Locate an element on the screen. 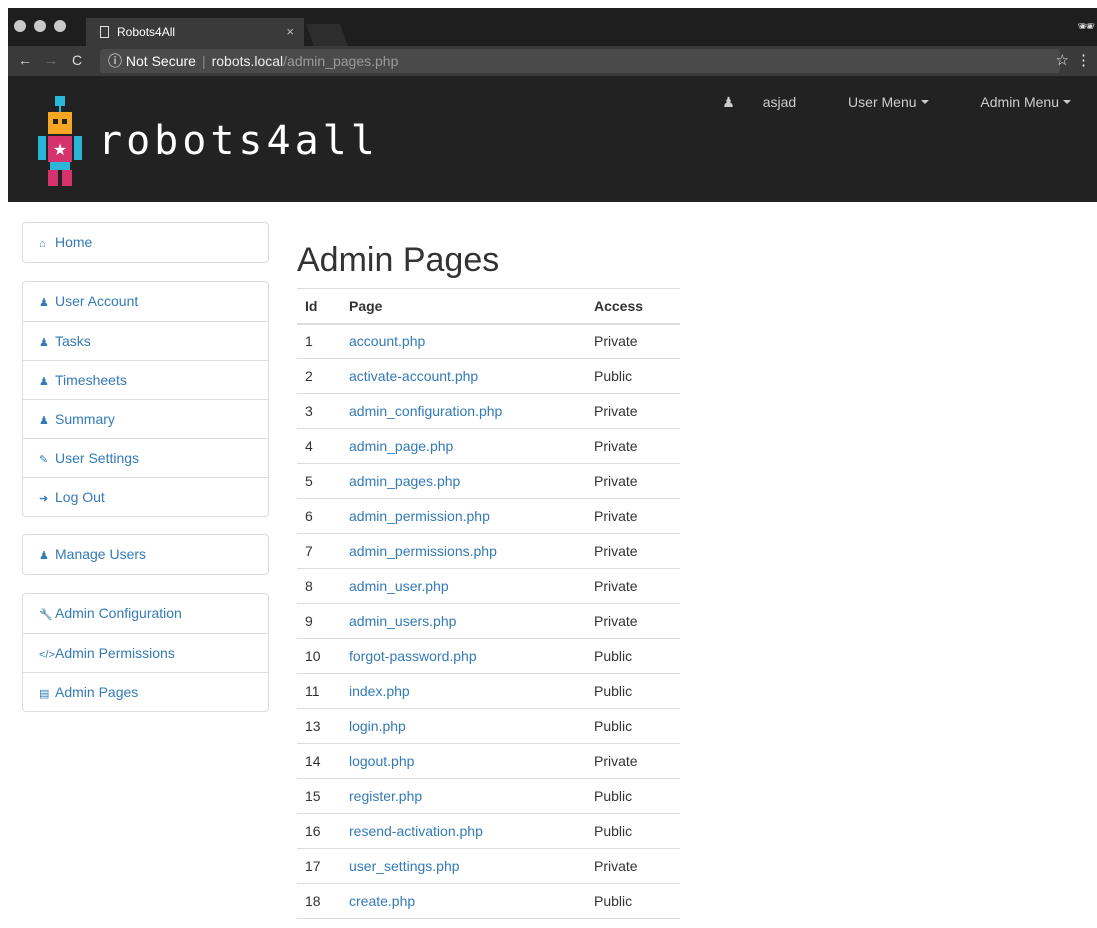  sidebar-item-admin-permissions: </>Admin Permissions is located at coordinates (145, 652).